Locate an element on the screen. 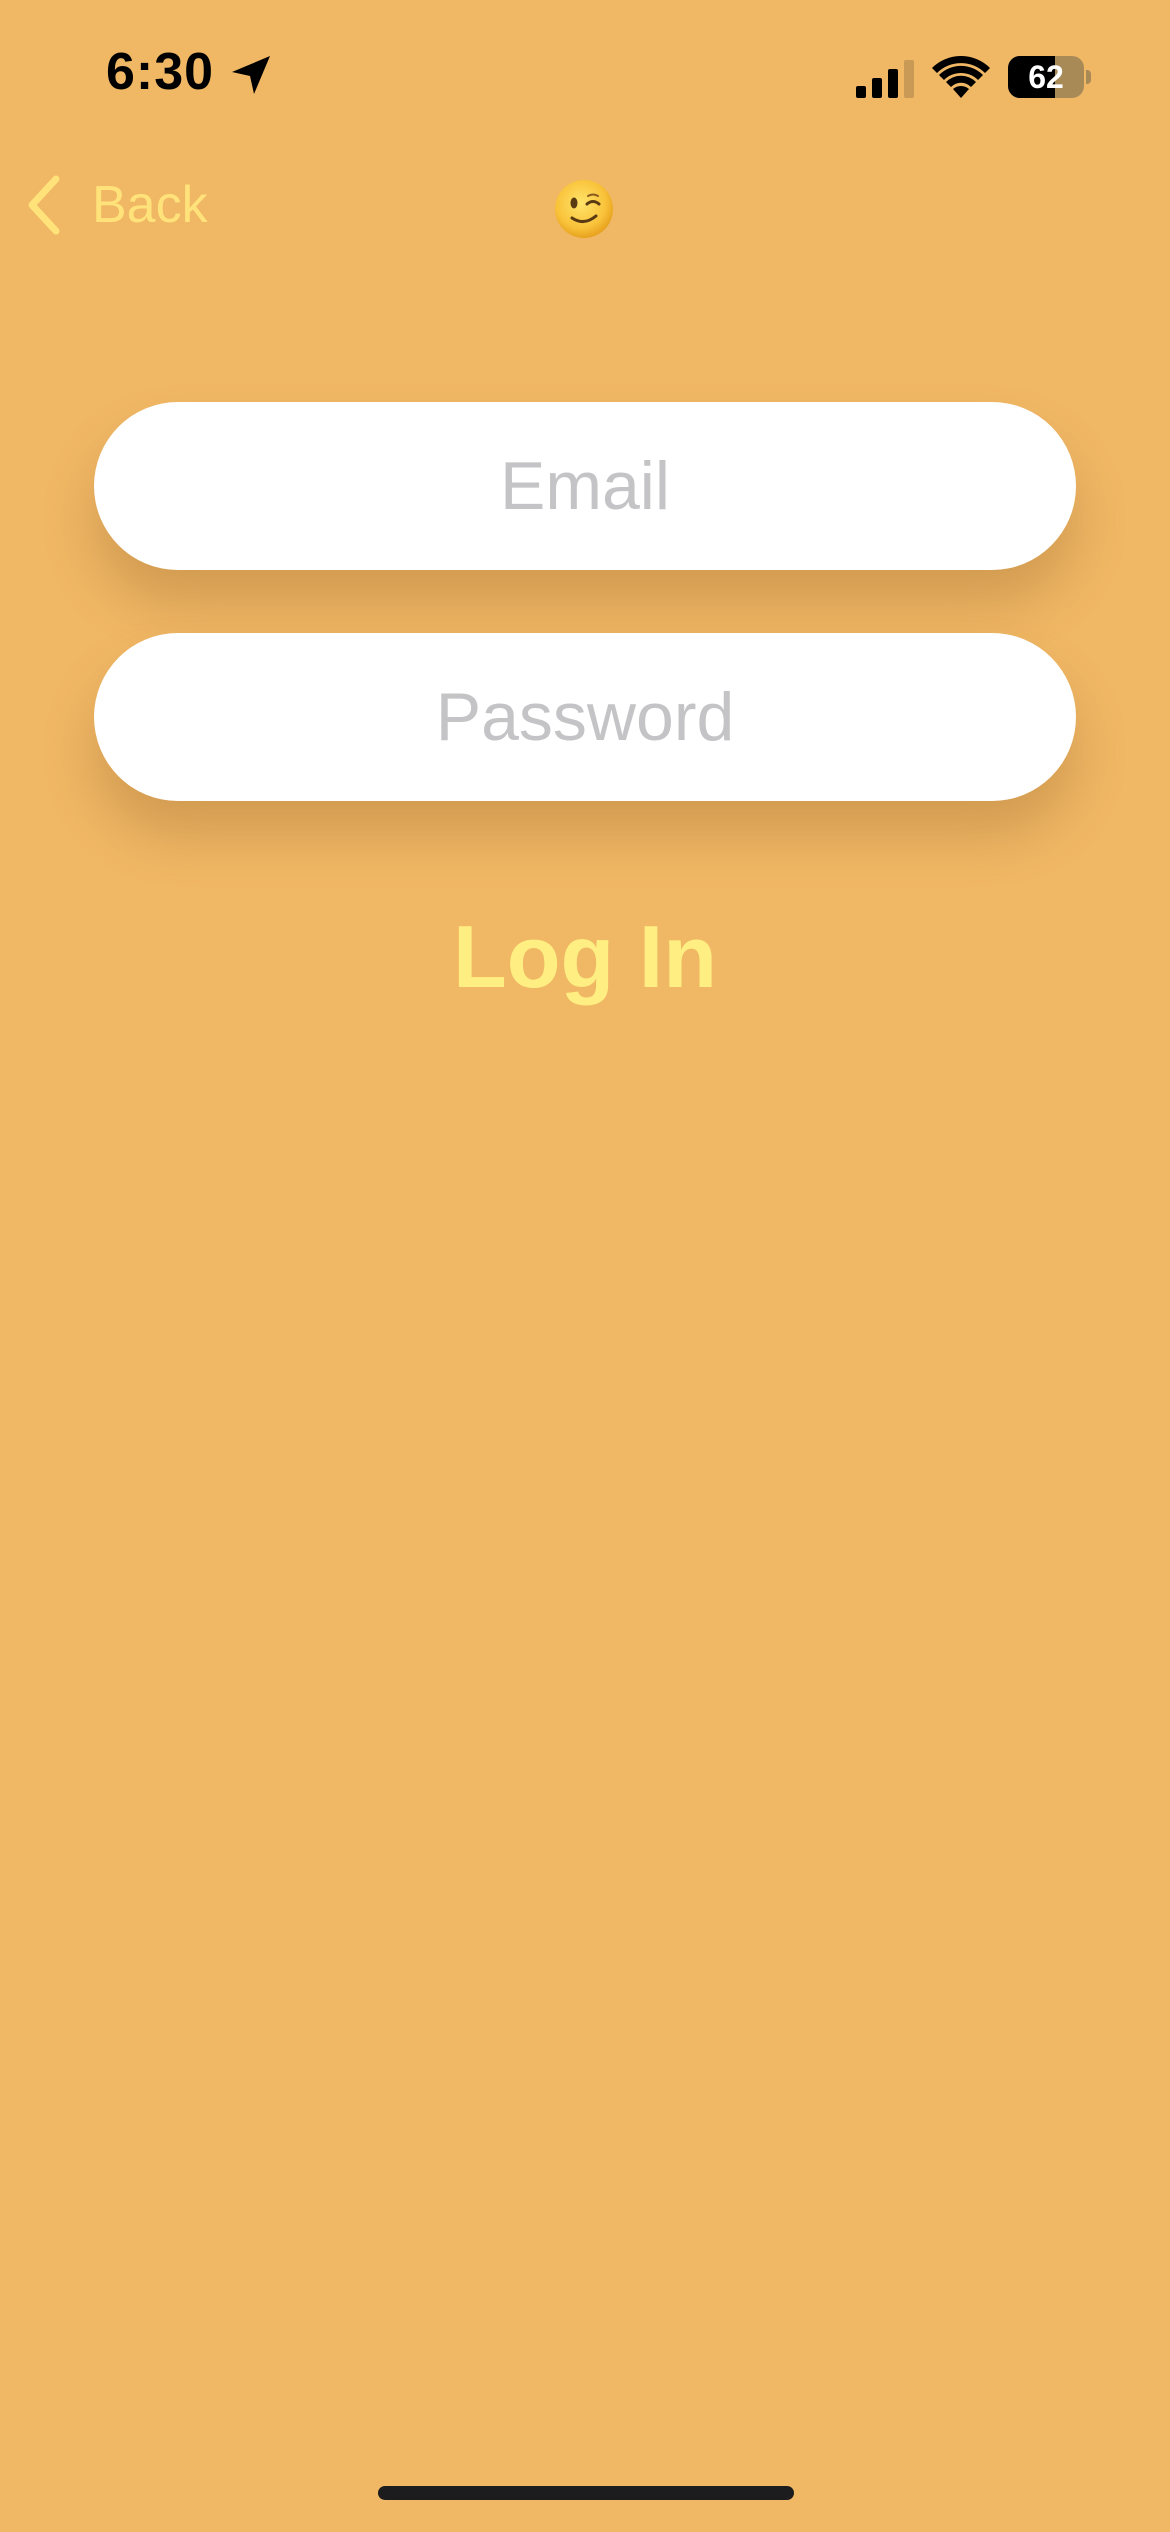  email-field-container is located at coordinates (585, 486).